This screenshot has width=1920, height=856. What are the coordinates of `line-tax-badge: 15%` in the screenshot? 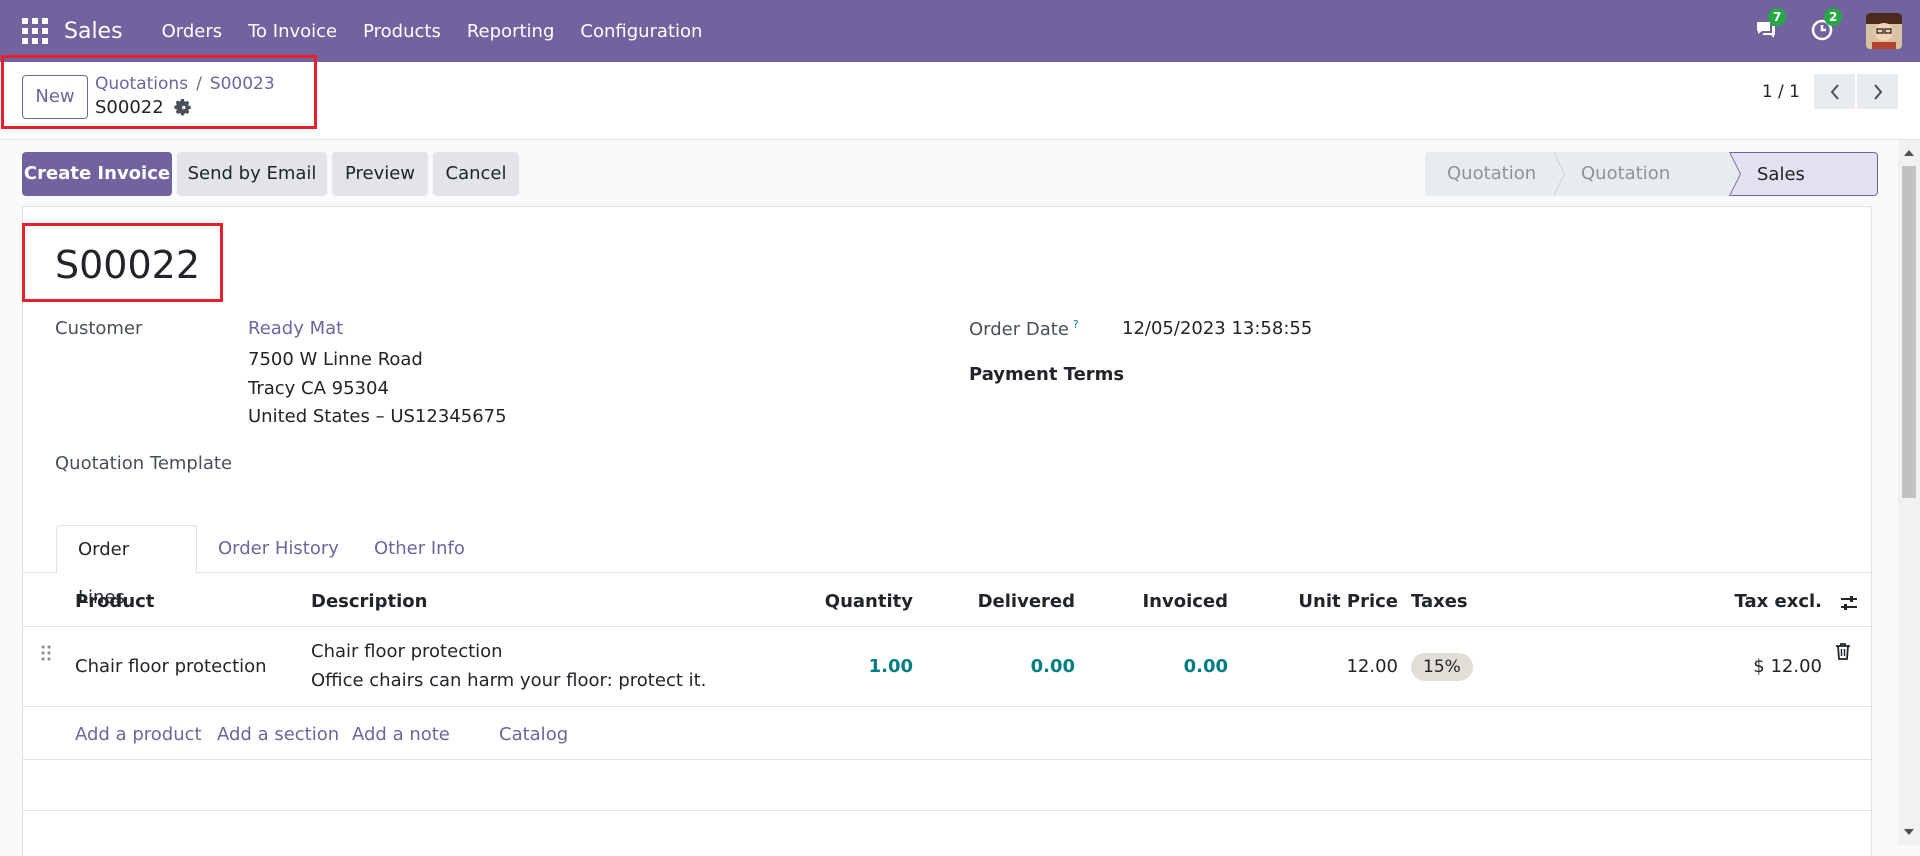 It's located at (1442, 667).